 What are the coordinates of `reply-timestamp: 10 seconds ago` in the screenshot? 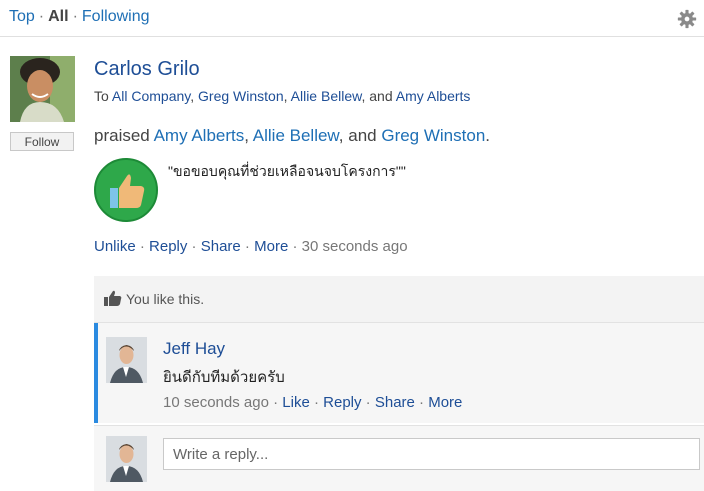 It's located at (216, 402).